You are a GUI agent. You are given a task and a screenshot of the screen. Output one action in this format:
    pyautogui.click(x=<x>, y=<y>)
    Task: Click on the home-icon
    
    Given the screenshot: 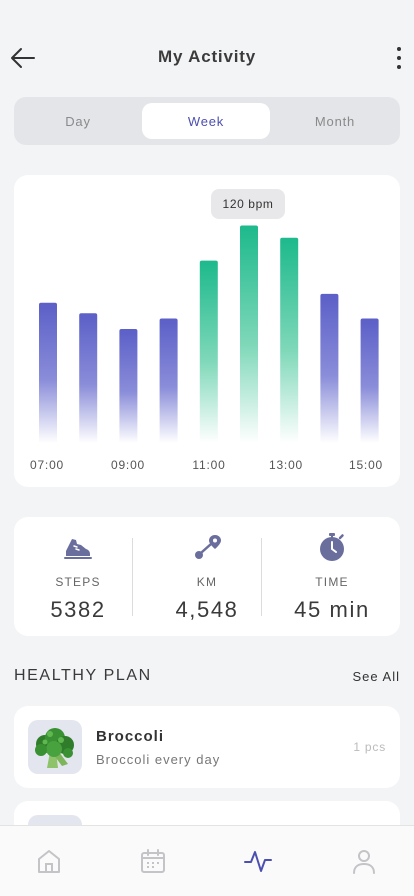 What is the action you would take?
    pyautogui.click(x=49, y=861)
    